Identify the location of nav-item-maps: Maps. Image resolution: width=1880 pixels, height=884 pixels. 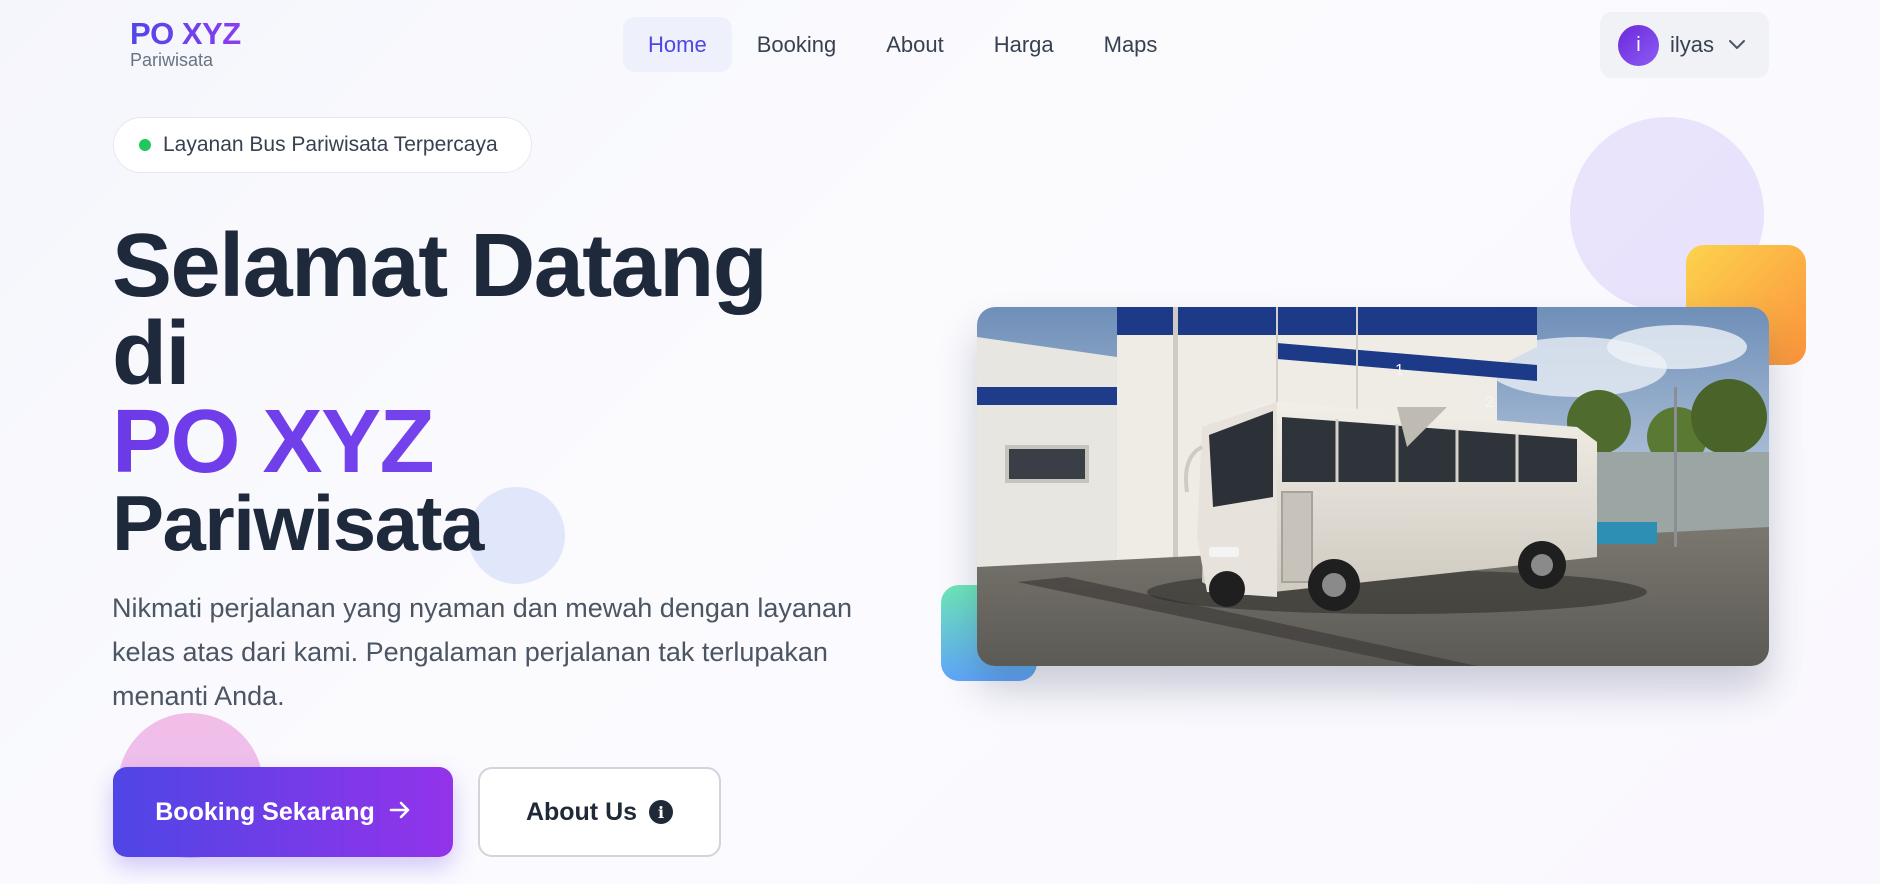
(1131, 44).